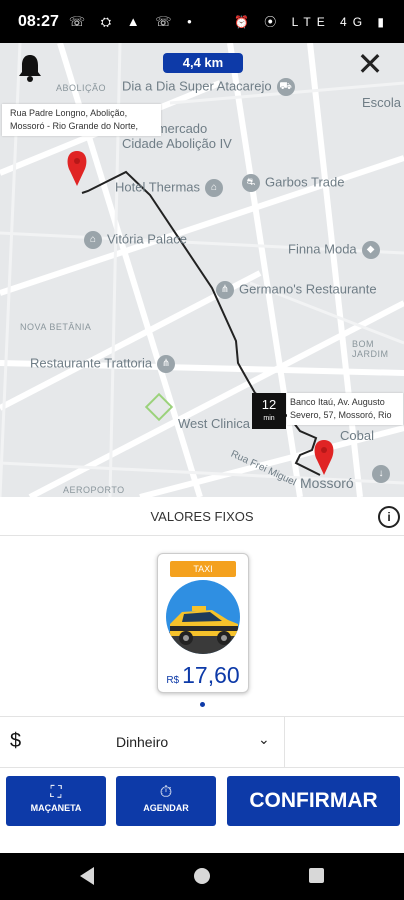 The width and height of the screenshot is (404, 900). Describe the element at coordinates (142, 742) in the screenshot. I see `payment-method: Dinheiro` at that location.